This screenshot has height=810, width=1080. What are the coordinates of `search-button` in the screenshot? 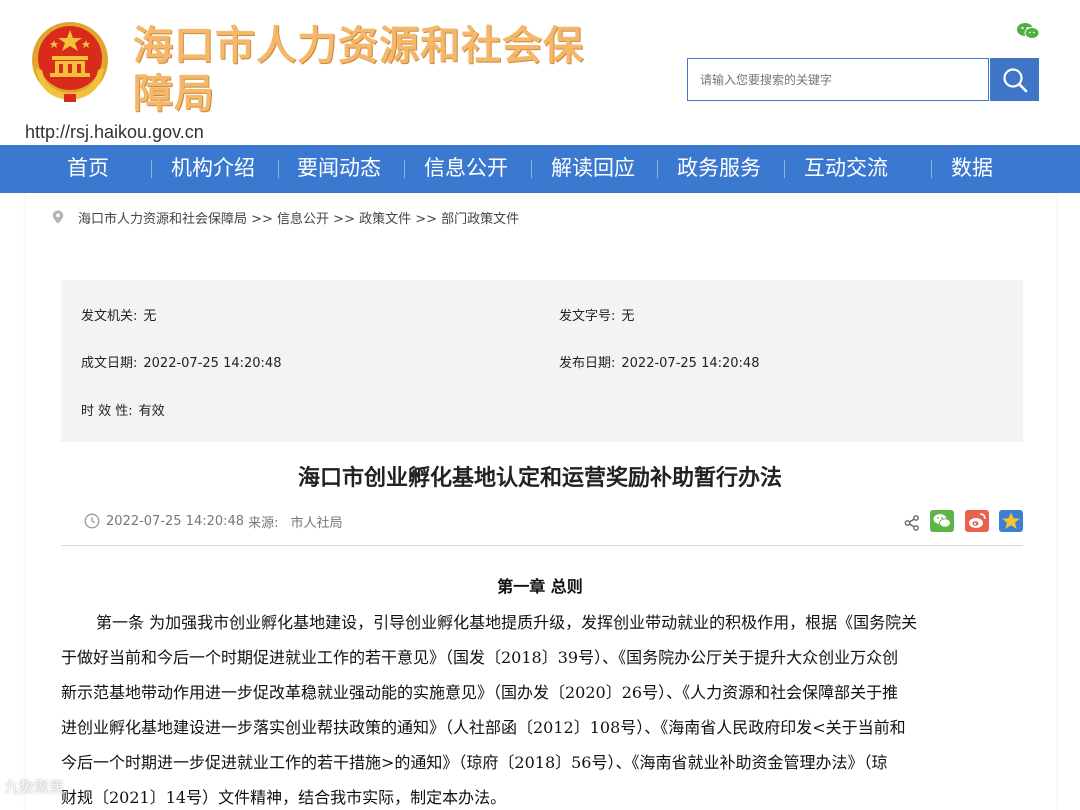 It's located at (1014, 79).